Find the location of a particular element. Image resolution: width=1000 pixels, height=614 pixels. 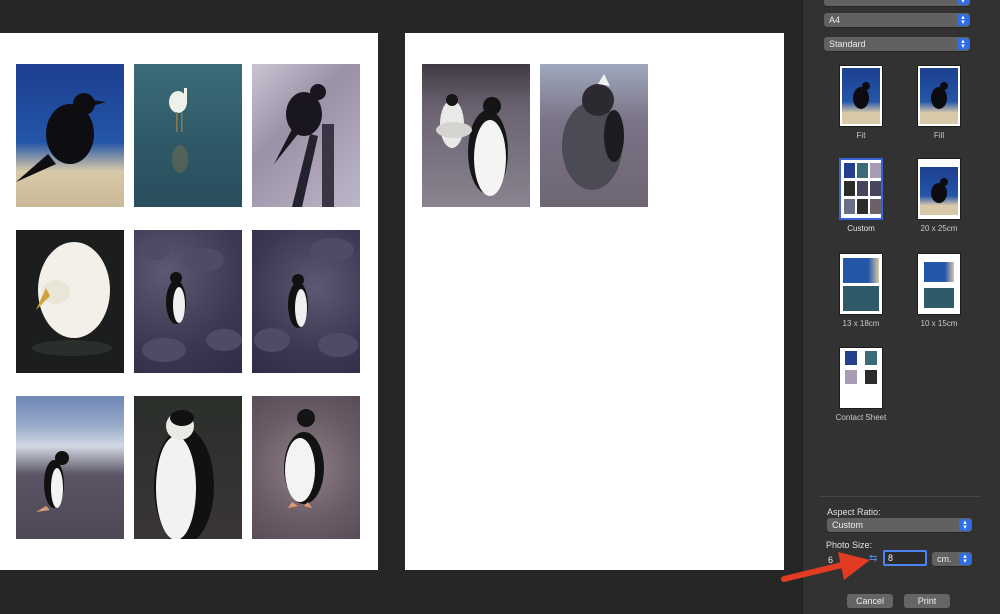

photo-raven-on-pole is located at coordinates (306, 135).